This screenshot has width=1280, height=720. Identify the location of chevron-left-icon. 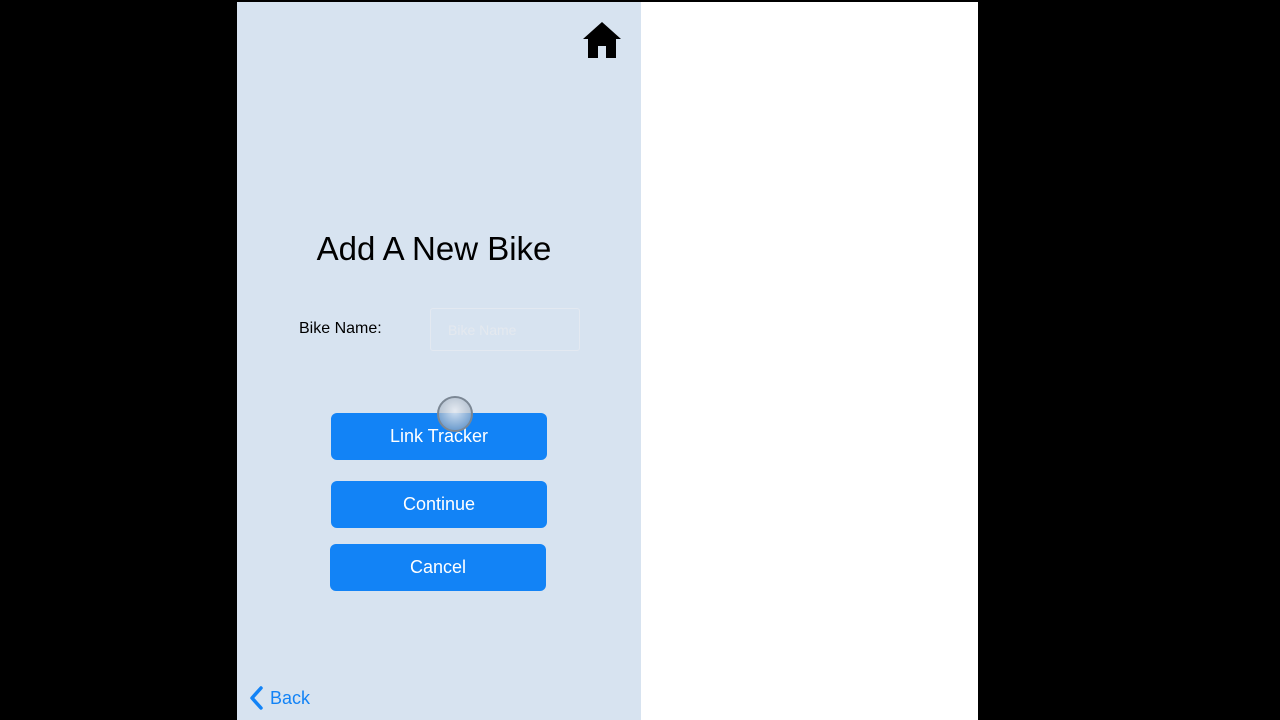
(256, 698).